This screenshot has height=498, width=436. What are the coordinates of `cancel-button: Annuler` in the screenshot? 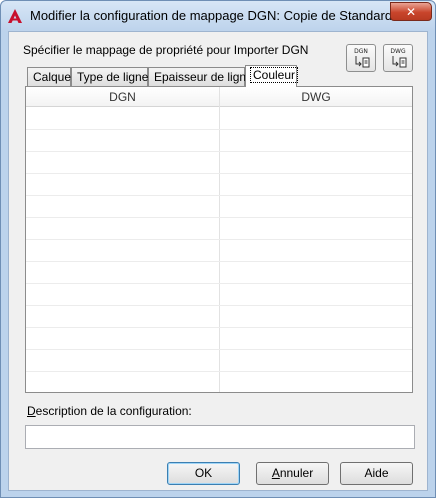 It's located at (292, 473).